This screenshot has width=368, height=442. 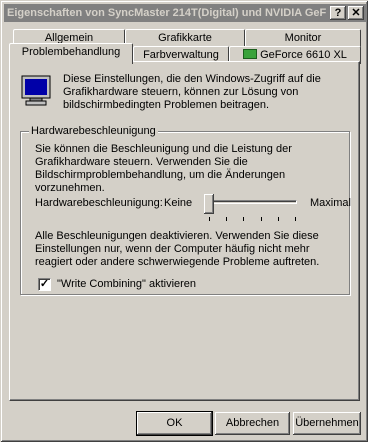 I want to click on monitor-icon, so click(x=36, y=90).